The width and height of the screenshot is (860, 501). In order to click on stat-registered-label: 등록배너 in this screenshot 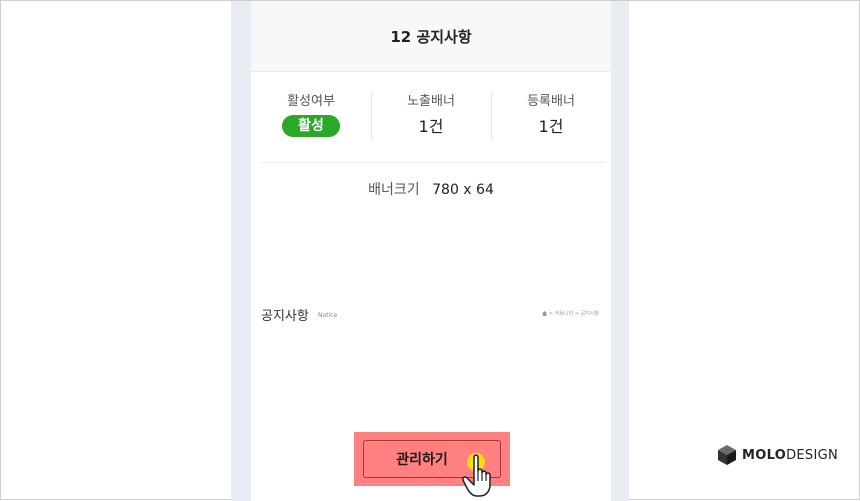, I will do `click(551, 101)`.